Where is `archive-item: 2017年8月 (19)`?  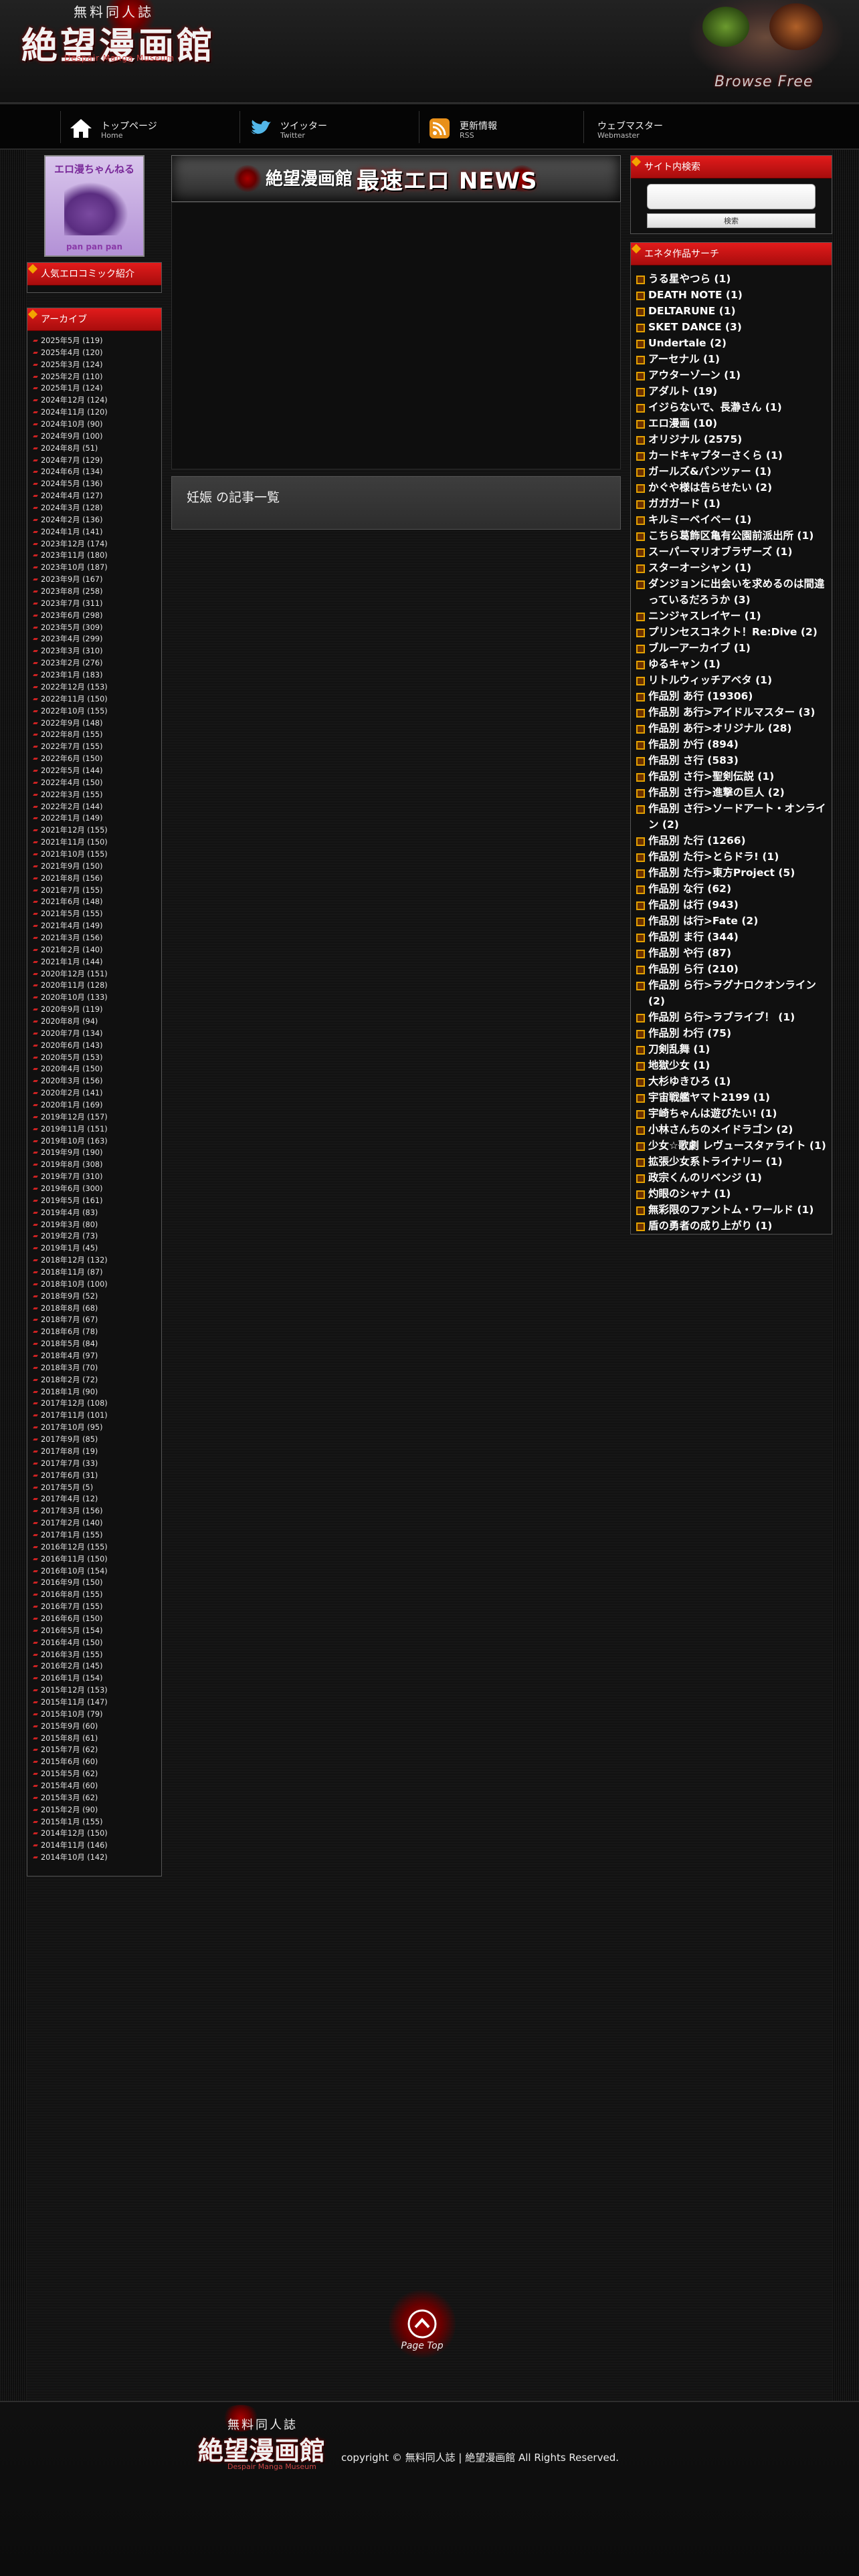
archive-item: 2017年8月 (19) is located at coordinates (94, 1452).